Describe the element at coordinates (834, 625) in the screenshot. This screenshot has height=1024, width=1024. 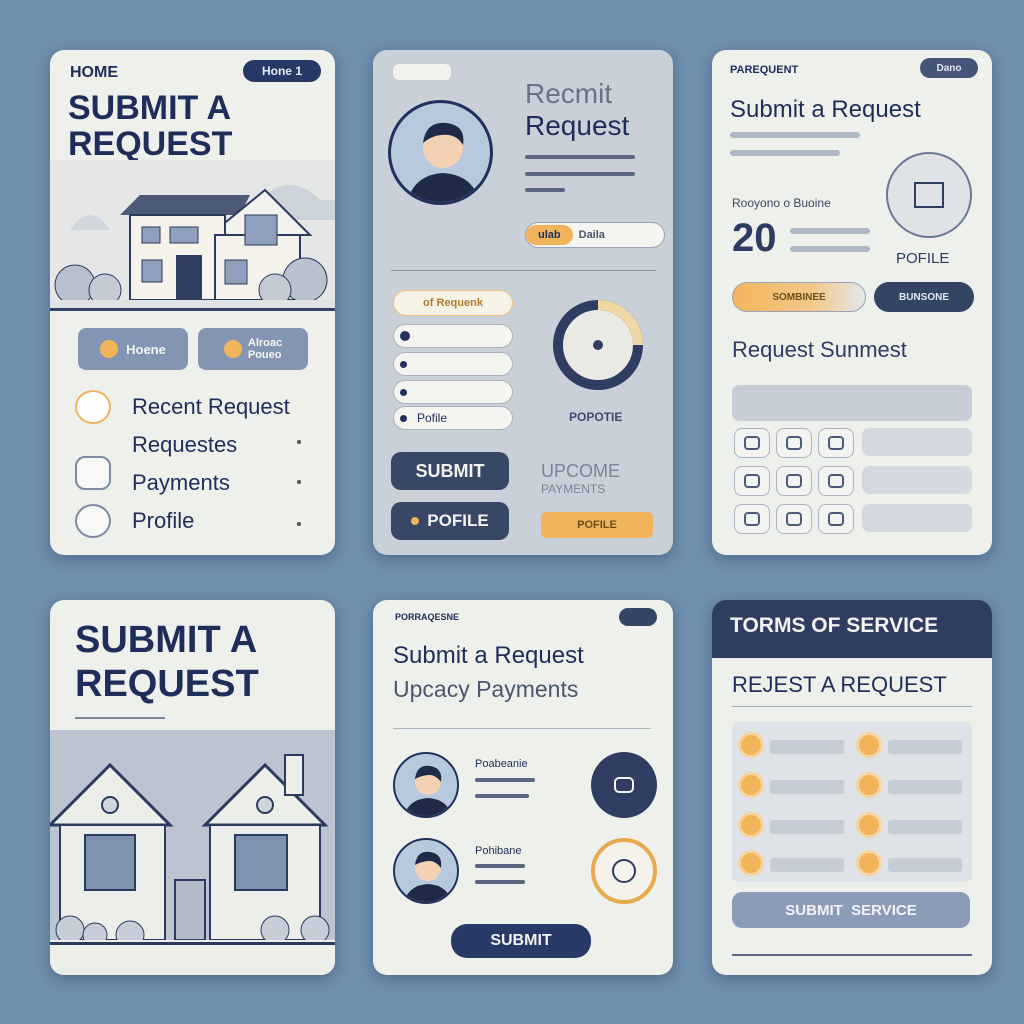
I see `header-title: TORMS OF SERVICE` at that location.